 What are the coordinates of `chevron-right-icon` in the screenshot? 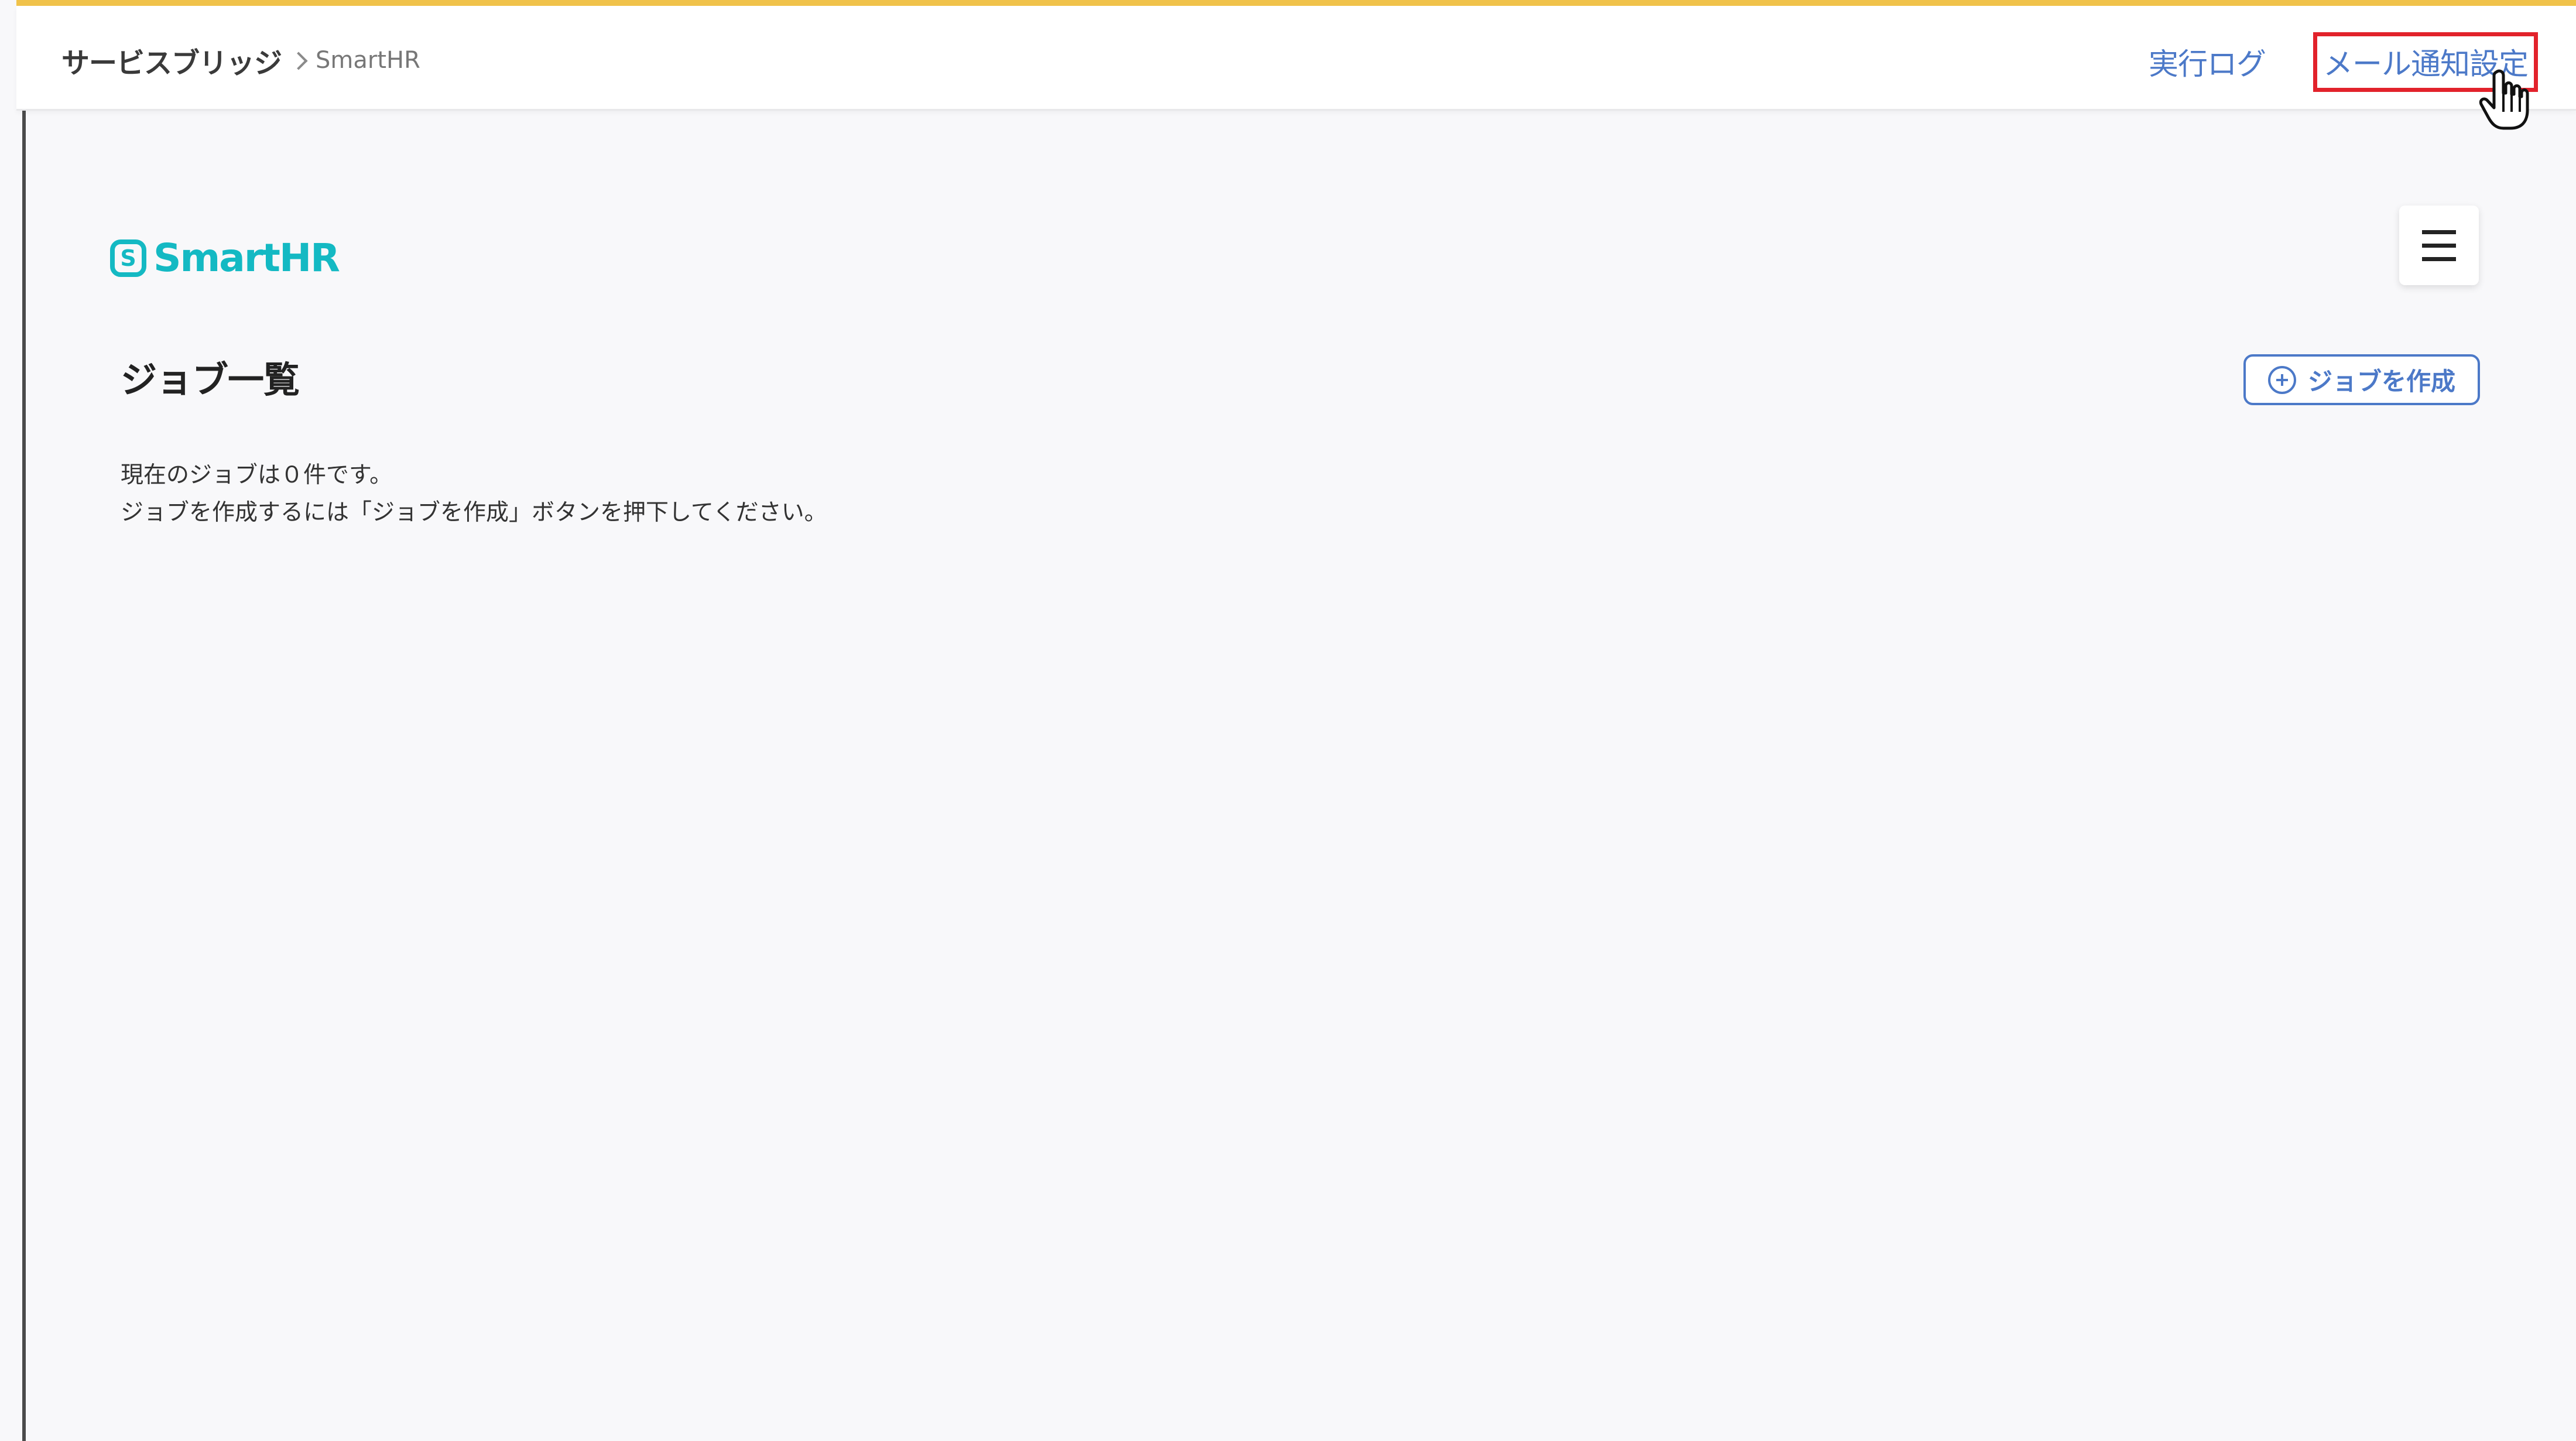 It's located at (299, 60).